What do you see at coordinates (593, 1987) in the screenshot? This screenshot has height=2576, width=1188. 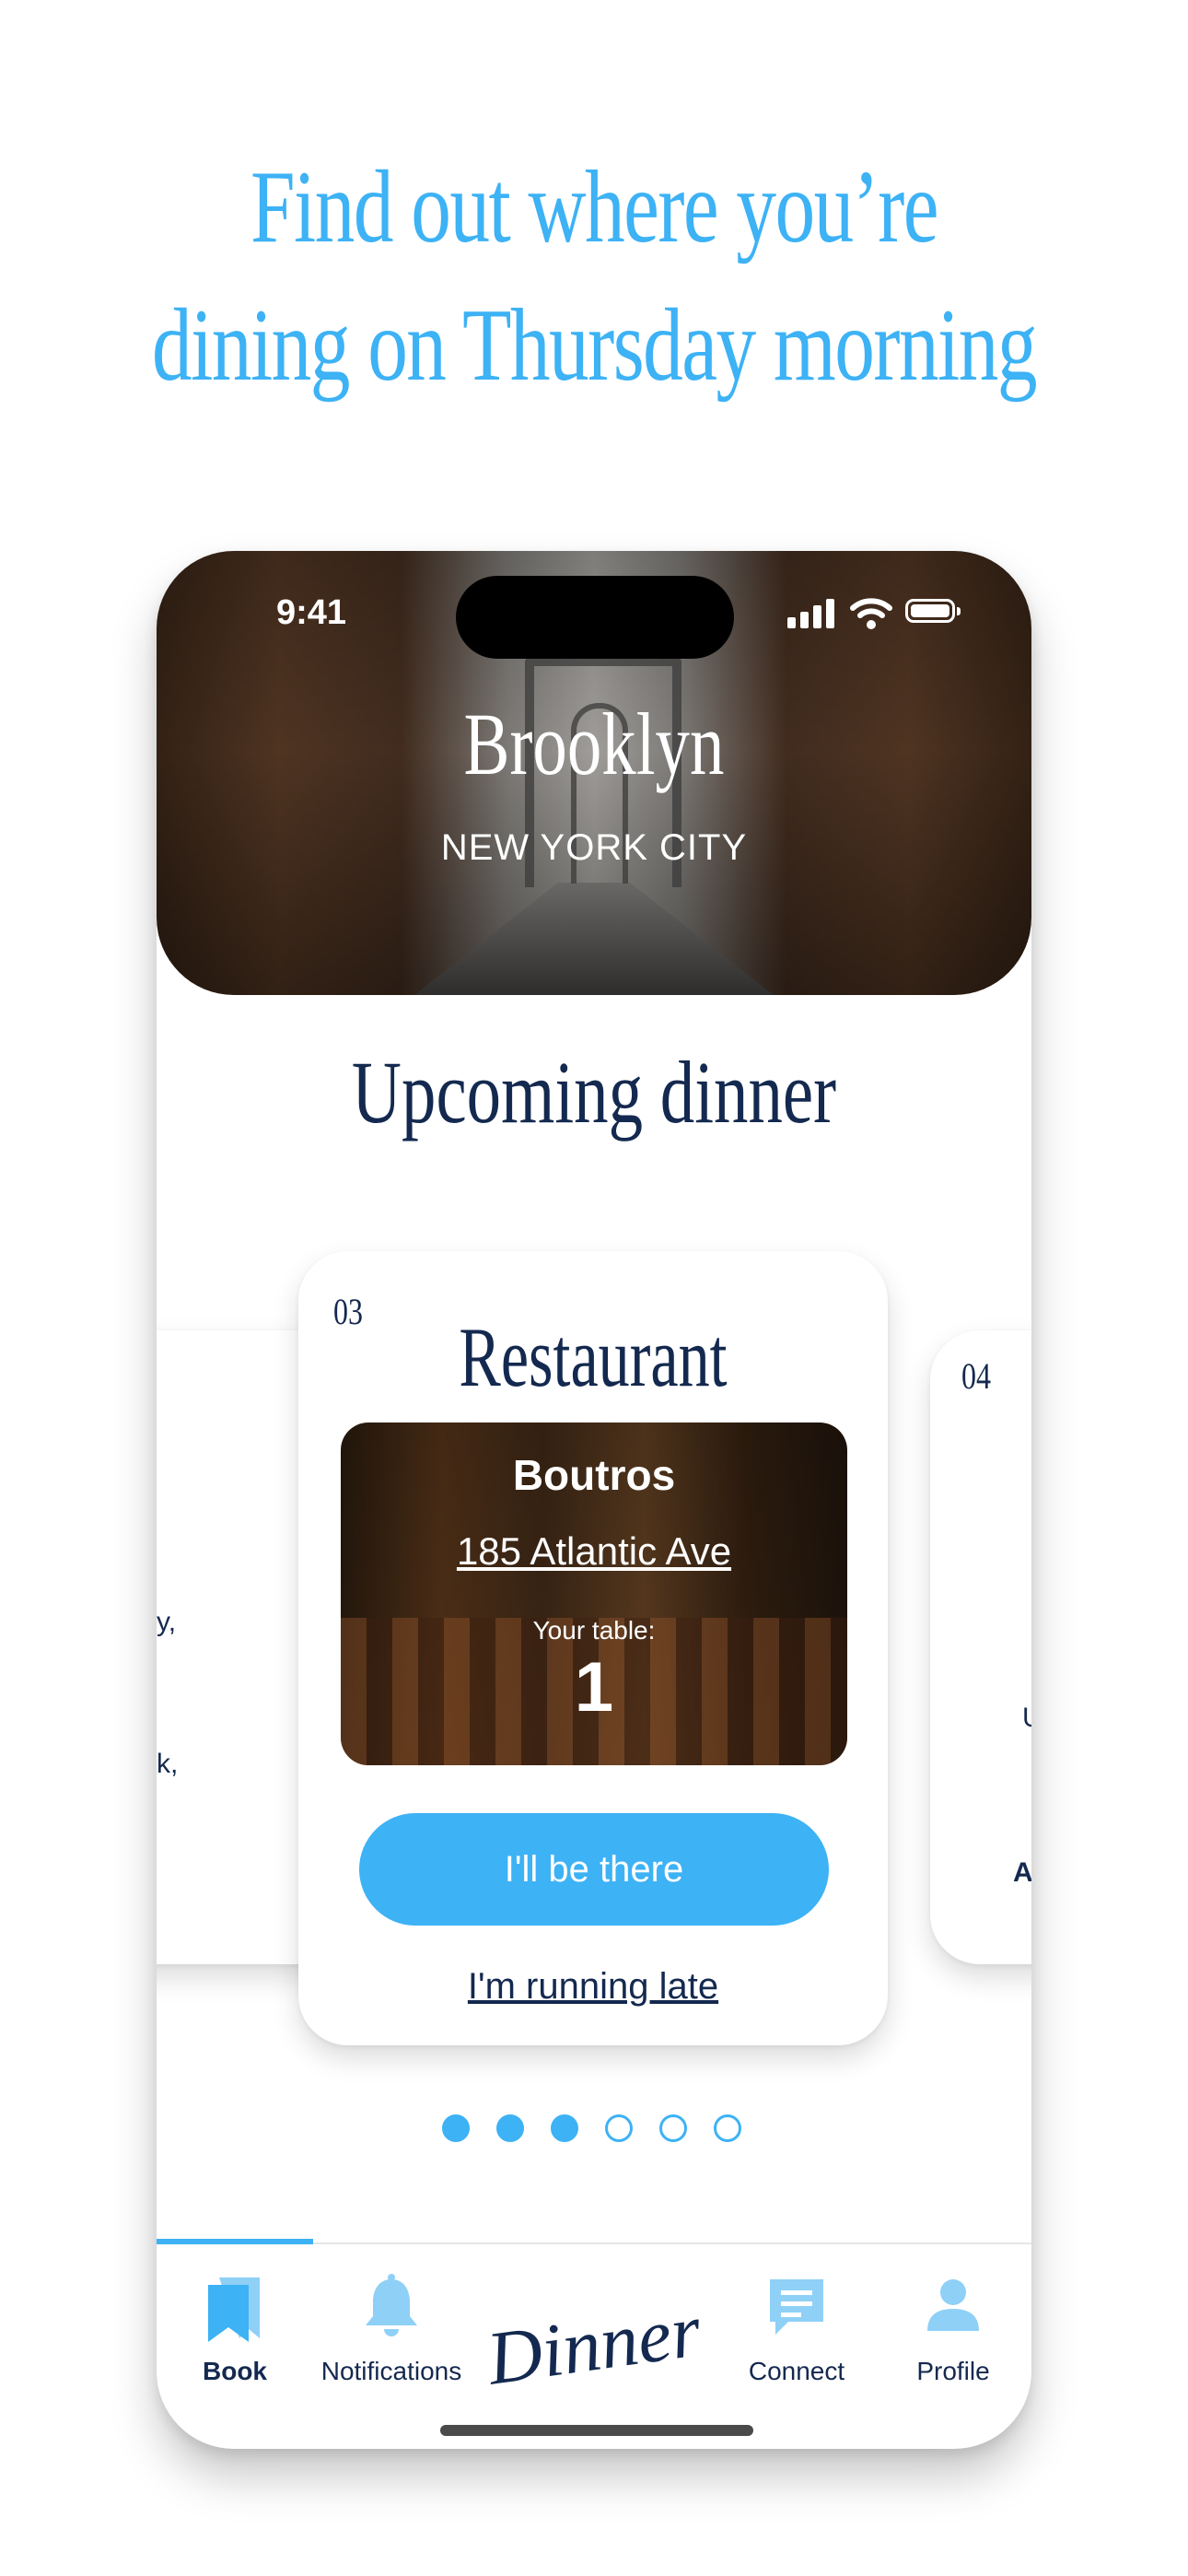 I see `running-late-link: I'm running late` at bounding box center [593, 1987].